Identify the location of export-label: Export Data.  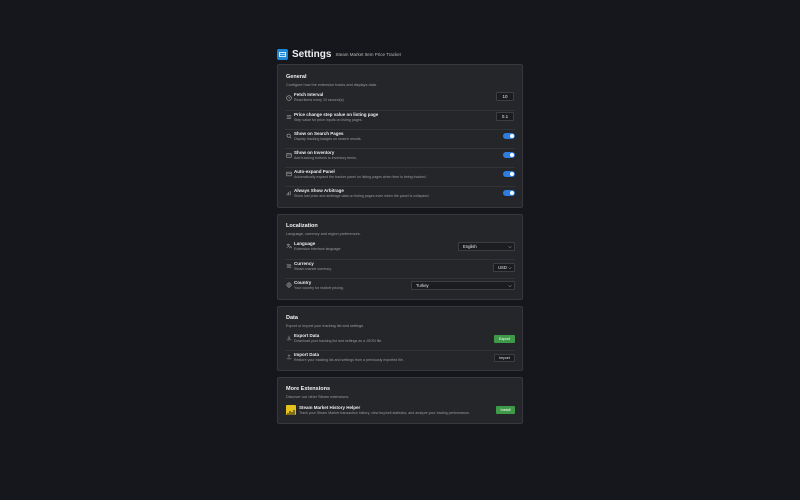
(307, 335).